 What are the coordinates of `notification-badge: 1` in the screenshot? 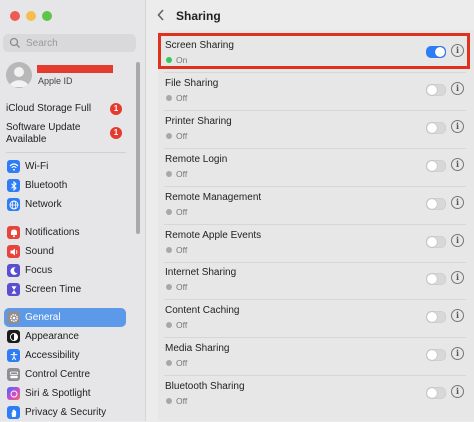 It's located at (116, 133).